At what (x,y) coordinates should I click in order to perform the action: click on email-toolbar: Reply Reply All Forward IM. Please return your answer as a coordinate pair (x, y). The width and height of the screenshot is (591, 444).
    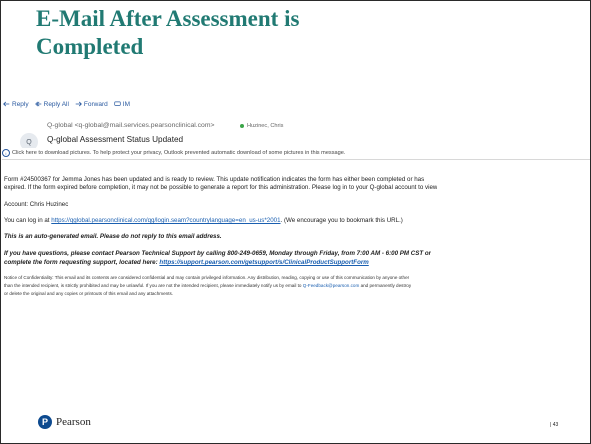
    Looking at the image, I should click on (66, 104).